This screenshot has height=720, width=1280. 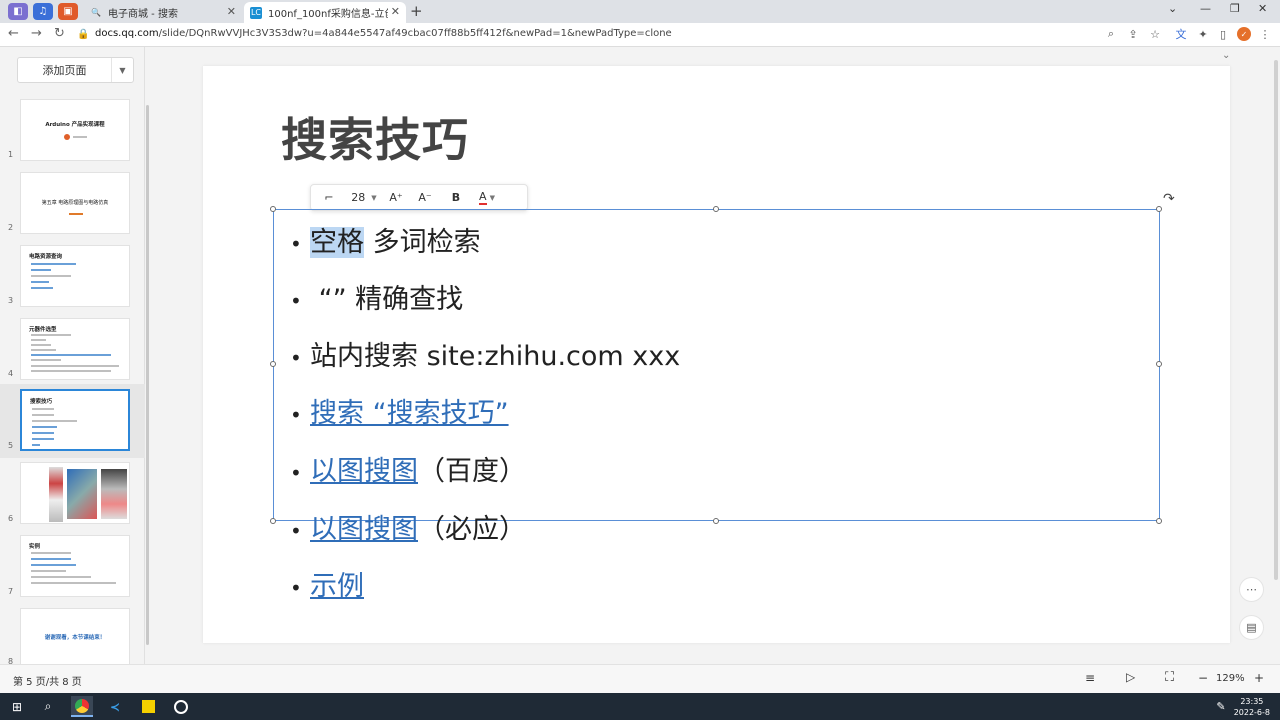 What do you see at coordinates (1252, 707) in the screenshot?
I see `system-clock: 23:35 2022-6-8` at bounding box center [1252, 707].